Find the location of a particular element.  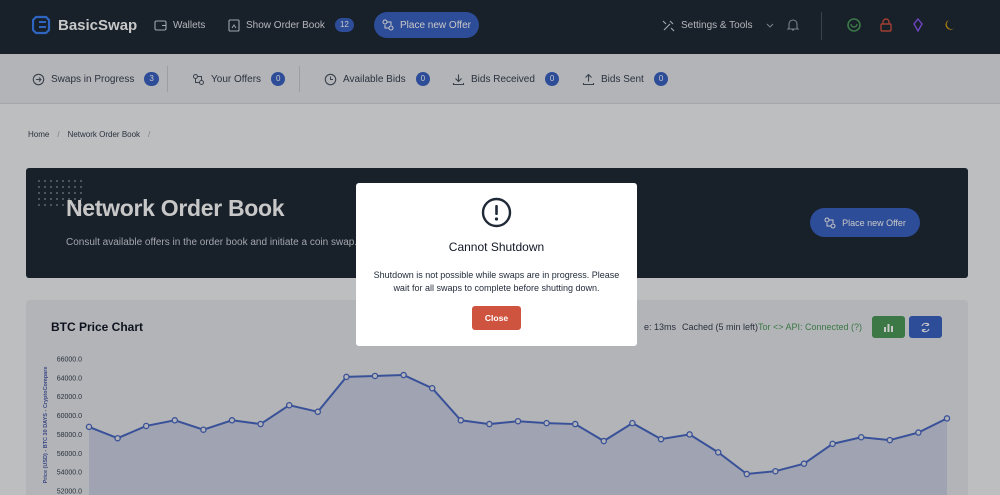

dialog-title: Cannot Shutdown is located at coordinates (496, 247).